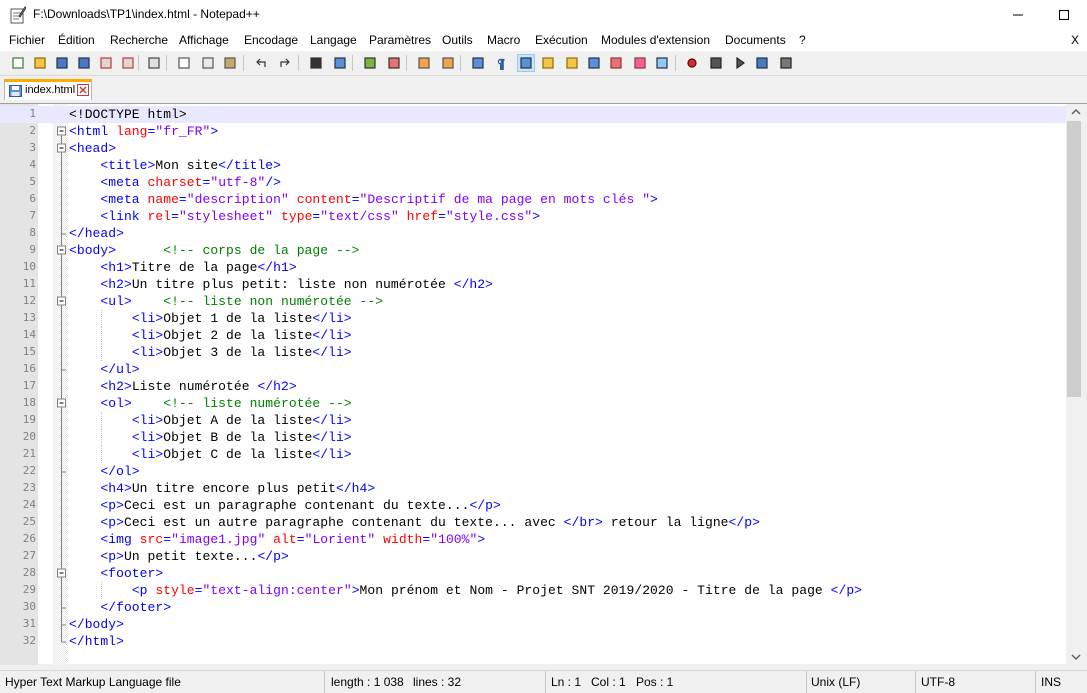 This screenshot has width=1087, height=693. Describe the element at coordinates (762, 63) in the screenshot. I see `run-macro-multiple-button` at that location.